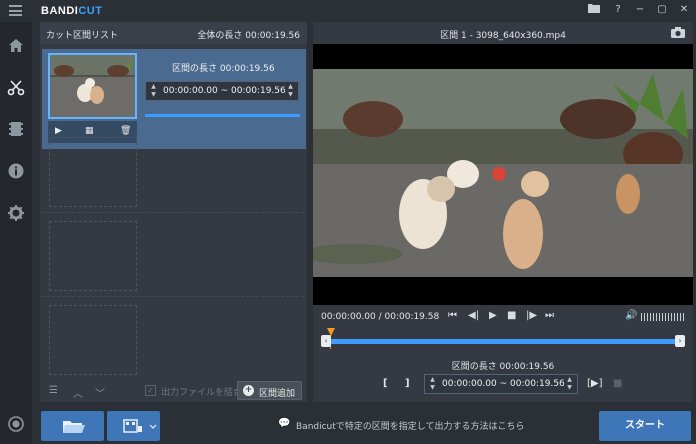 This screenshot has height=444, width=696. Describe the element at coordinates (407, 383) in the screenshot. I see `set-end-button: ]` at that location.